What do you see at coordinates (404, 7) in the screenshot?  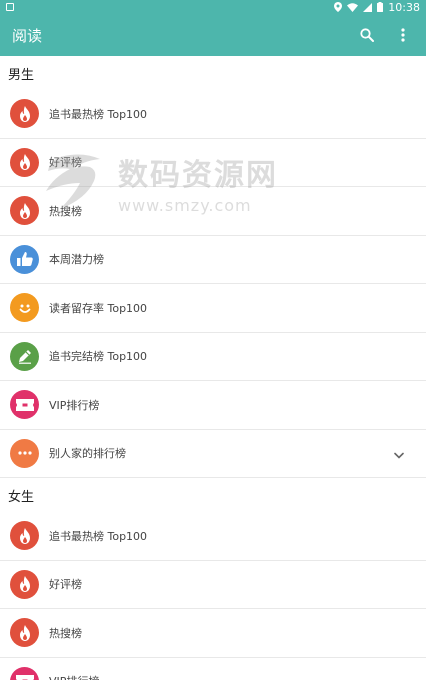 I see `status-time: 10:38` at bounding box center [404, 7].